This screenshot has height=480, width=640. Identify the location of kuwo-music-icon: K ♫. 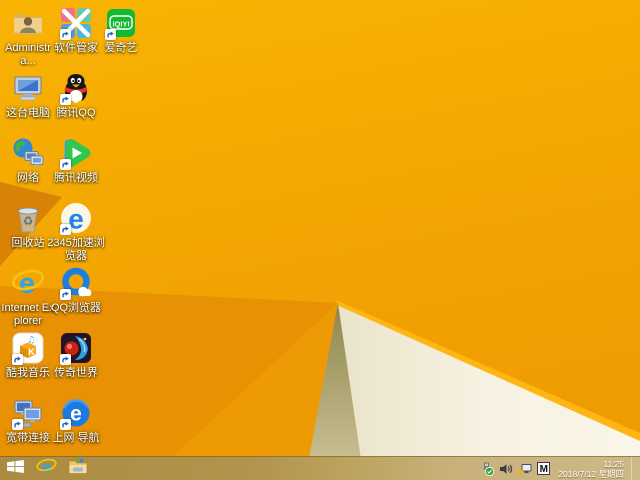
(28, 348).